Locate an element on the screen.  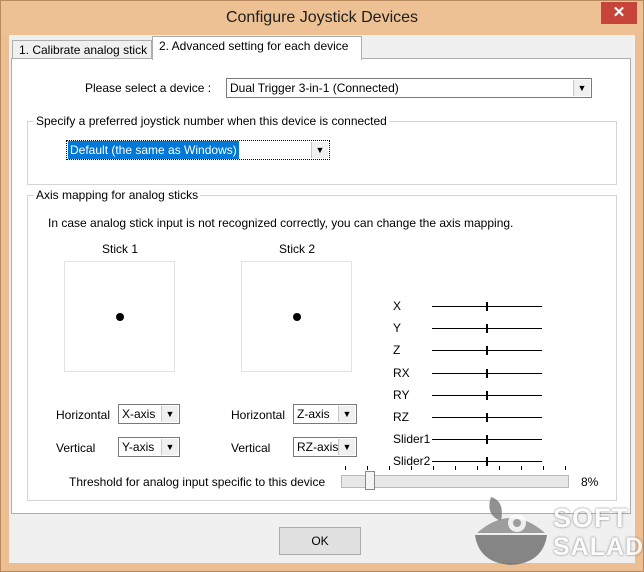
ok-button: OK is located at coordinates (320, 541).